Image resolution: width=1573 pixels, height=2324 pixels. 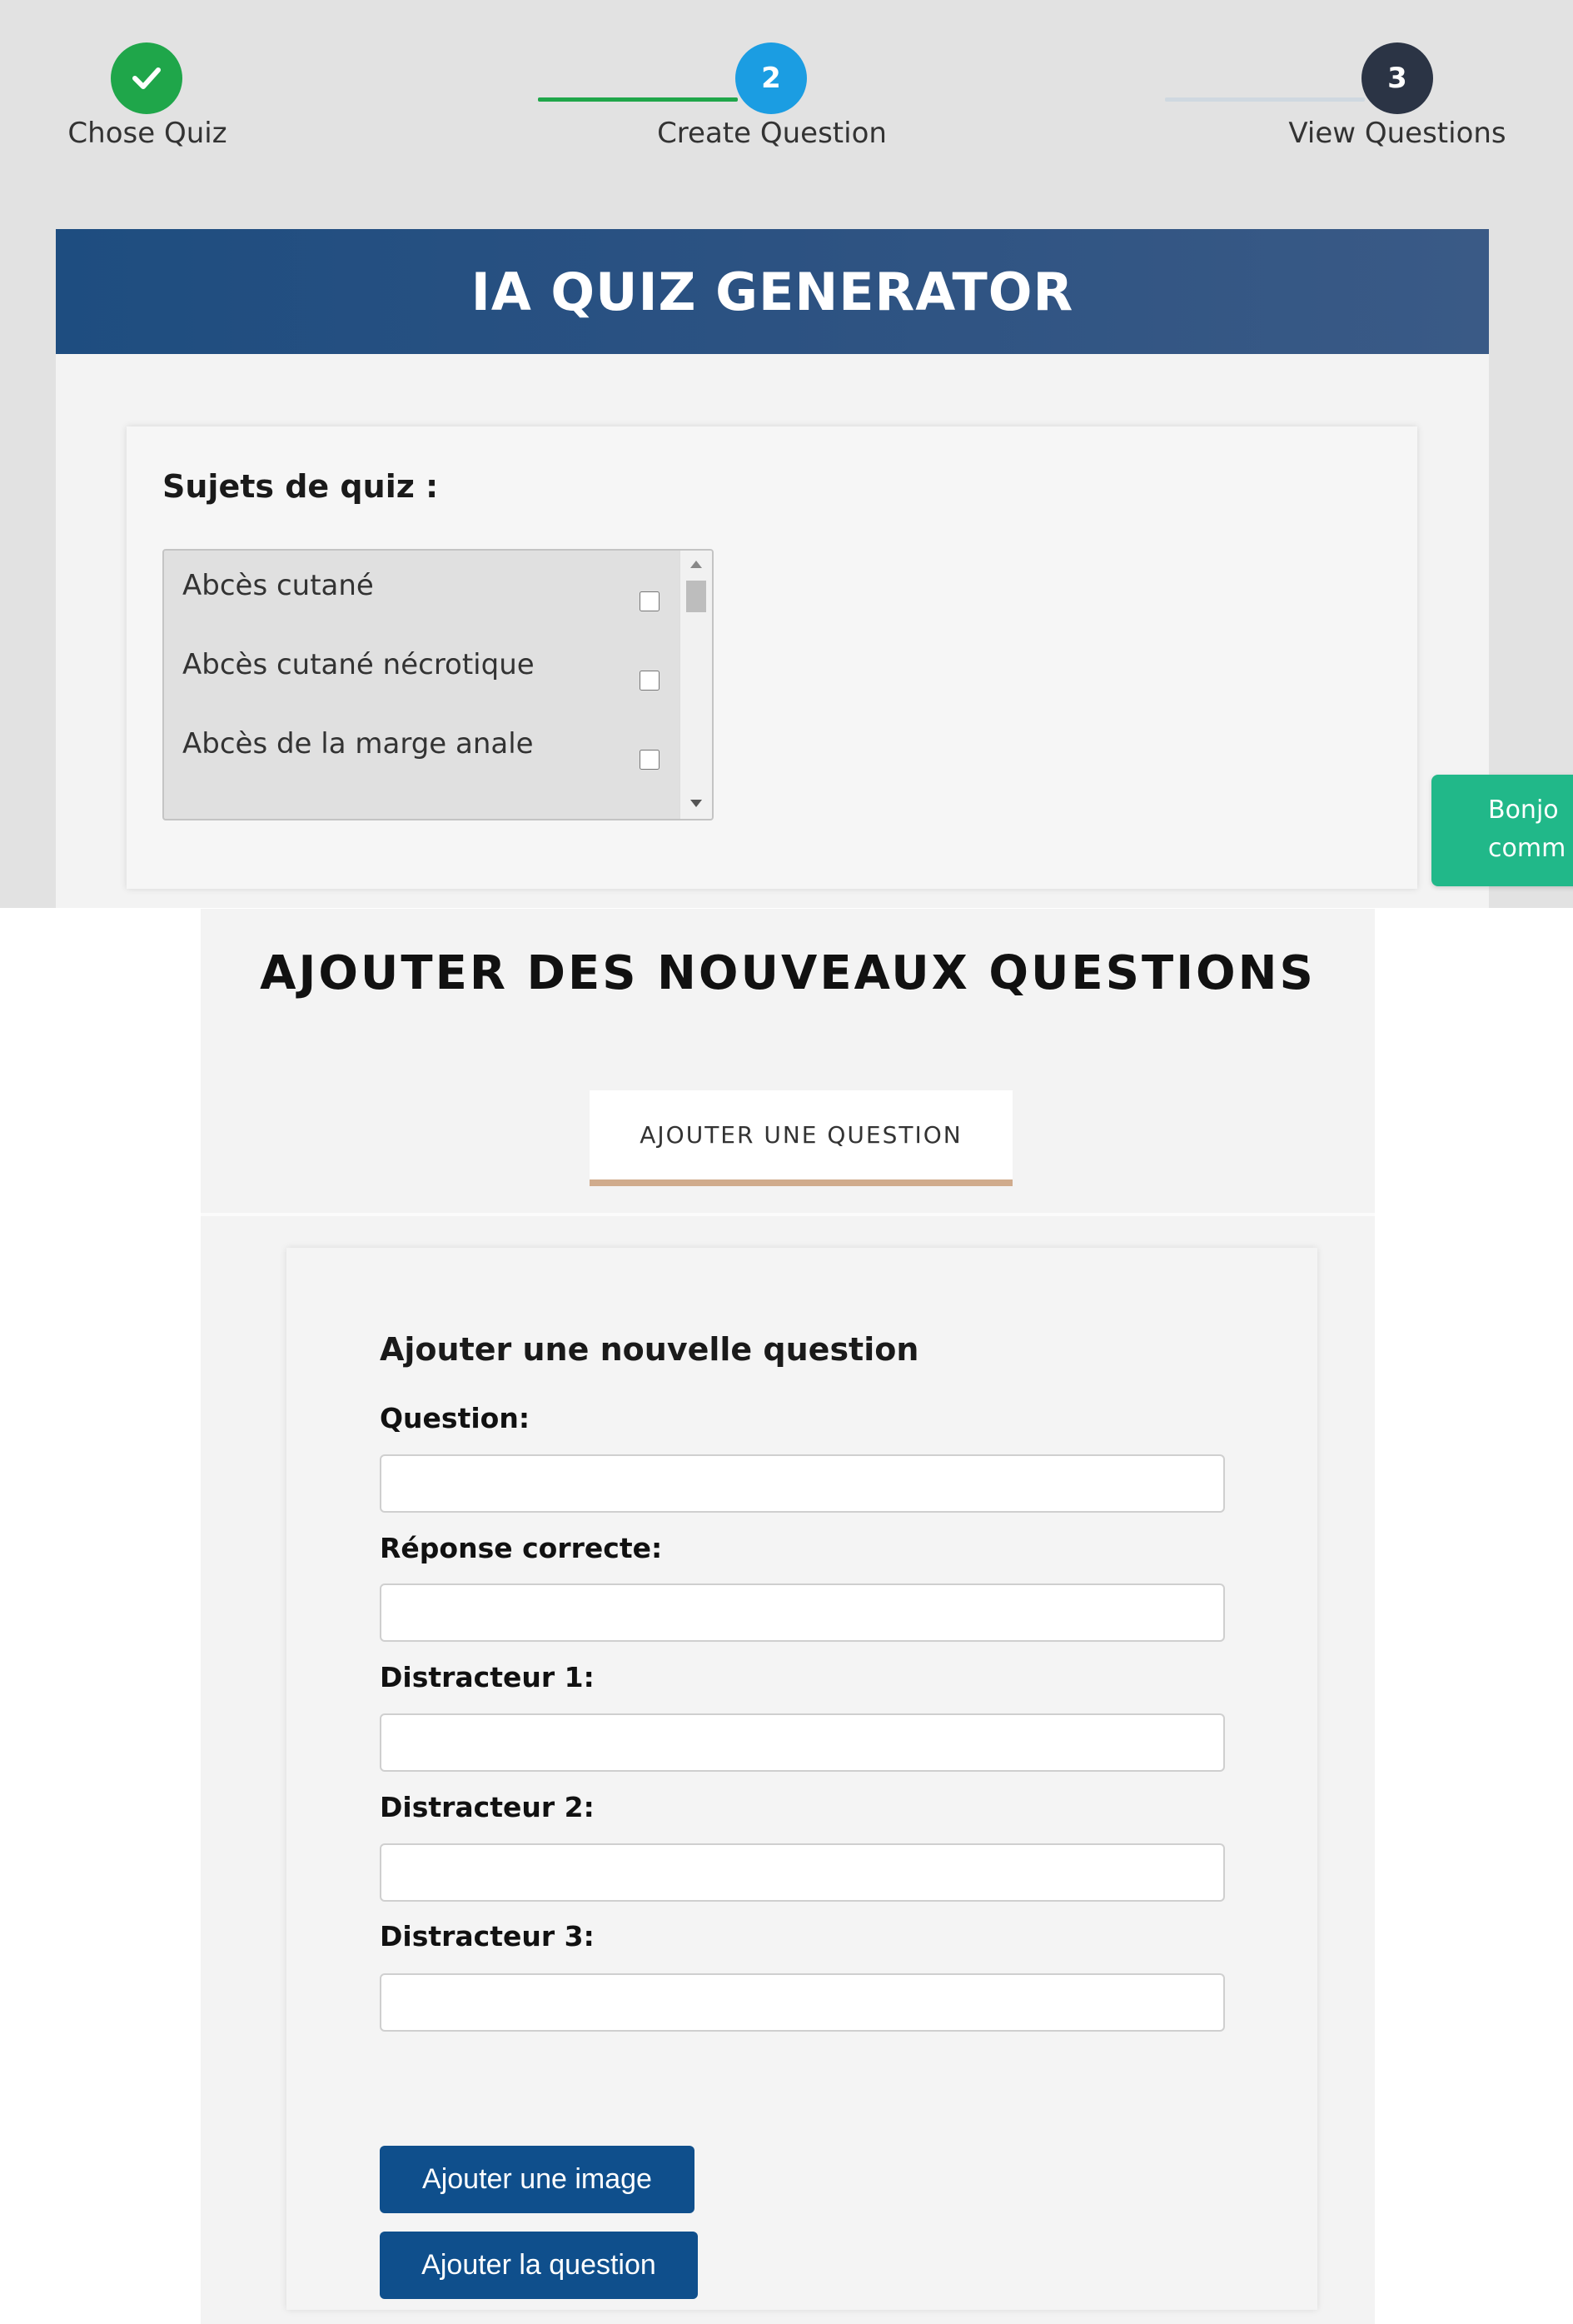 What do you see at coordinates (772, 133) in the screenshot?
I see `step-2-label: Create Question` at bounding box center [772, 133].